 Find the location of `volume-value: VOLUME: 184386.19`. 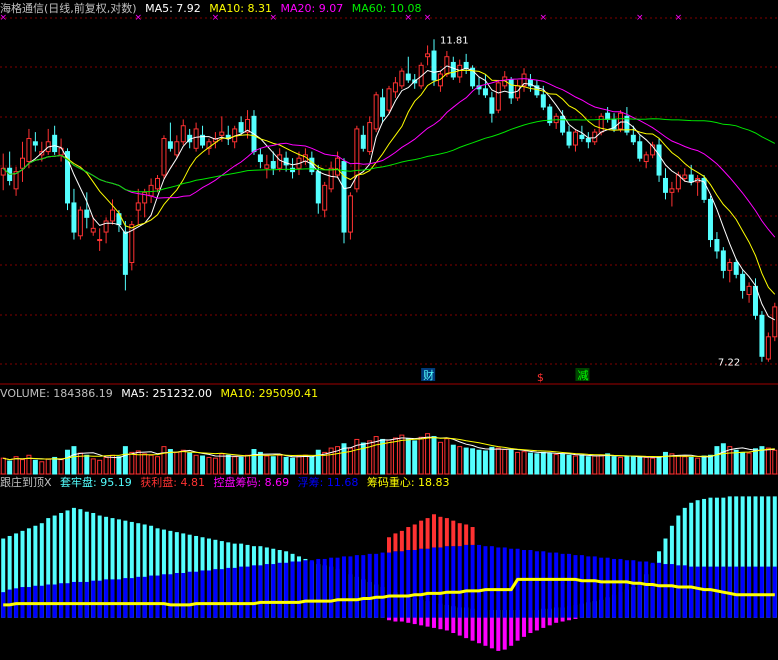

volume-value: VOLUME: 184386.19 is located at coordinates (56, 393).